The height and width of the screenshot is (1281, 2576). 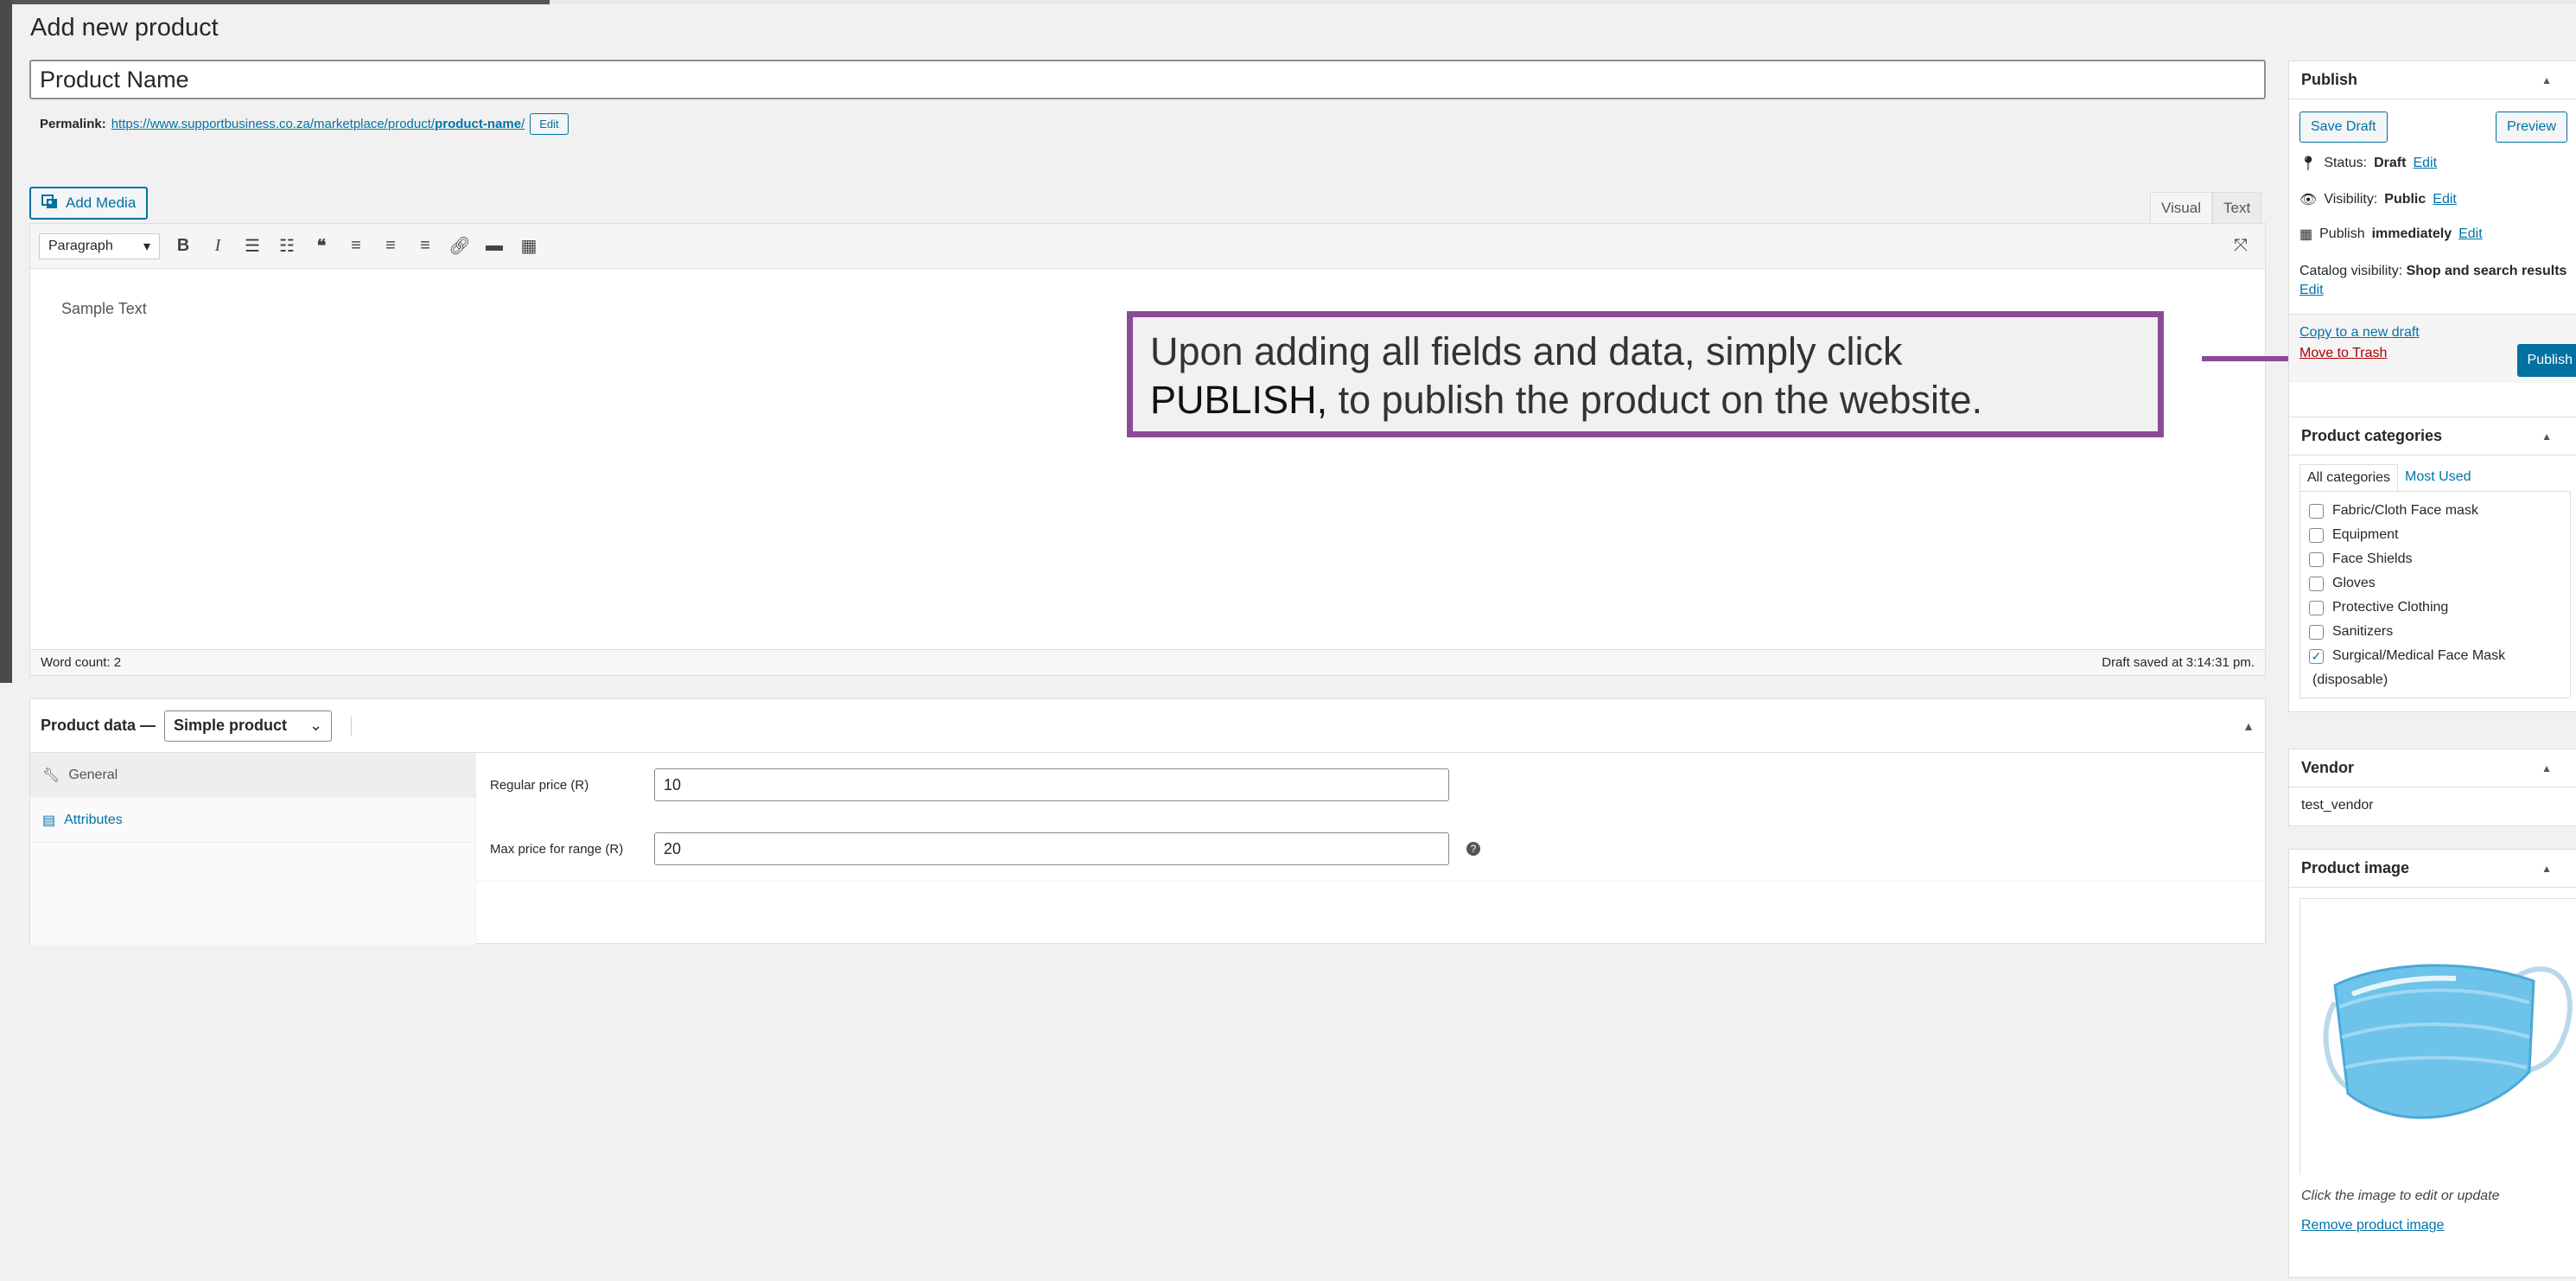 What do you see at coordinates (390, 246) in the screenshot?
I see `align-center-icon: ≡` at bounding box center [390, 246].